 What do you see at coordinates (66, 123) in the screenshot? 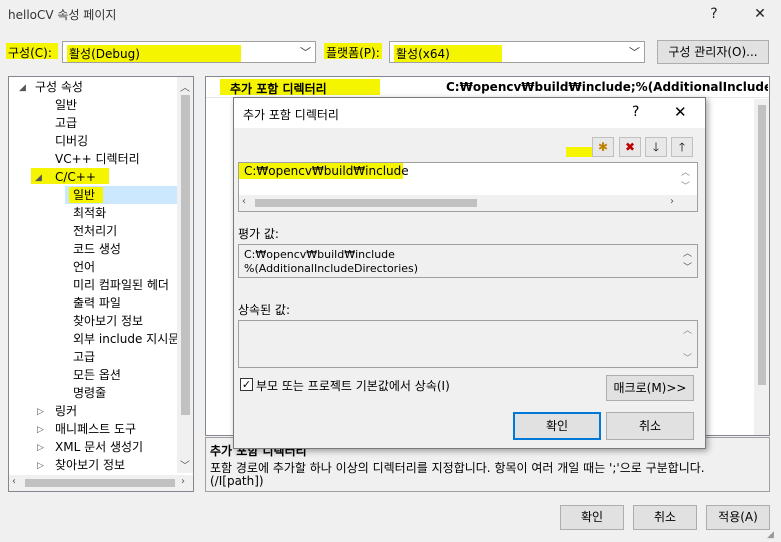
I see `tree-item-advanced: 고급` at bounding box center [66, 123].